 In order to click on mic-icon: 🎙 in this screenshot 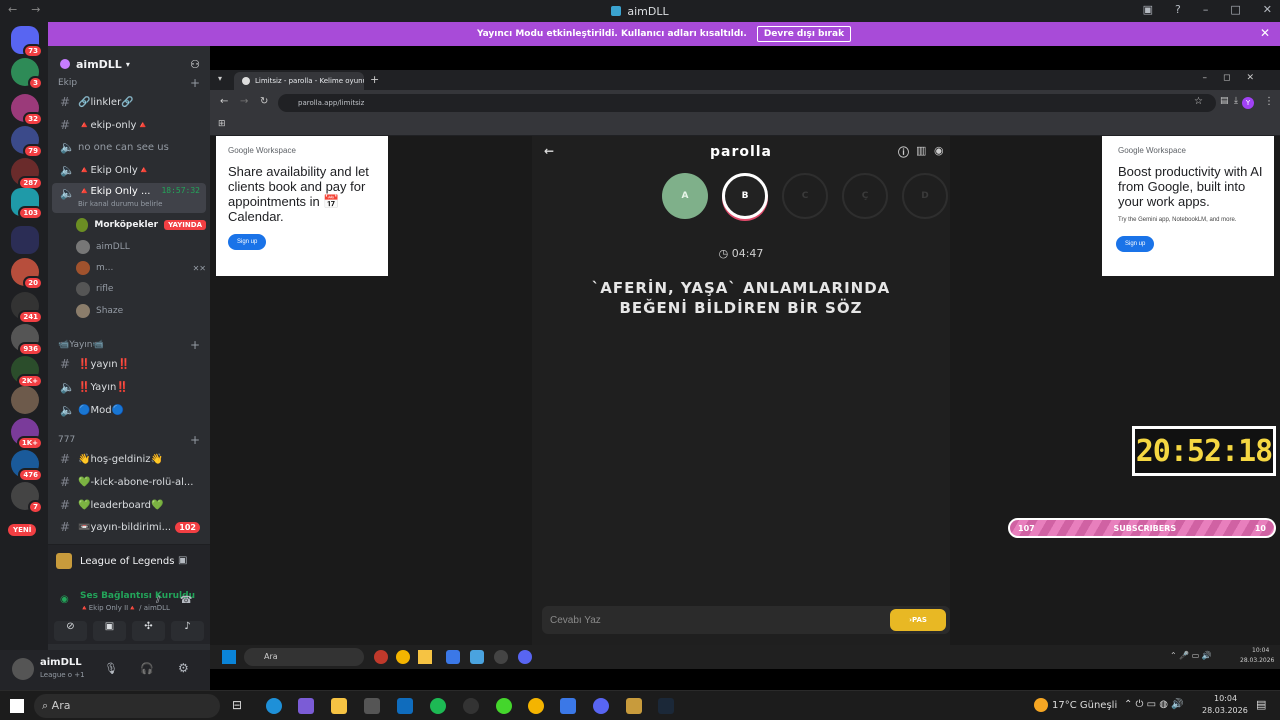, I will do `click(111, 668)`.